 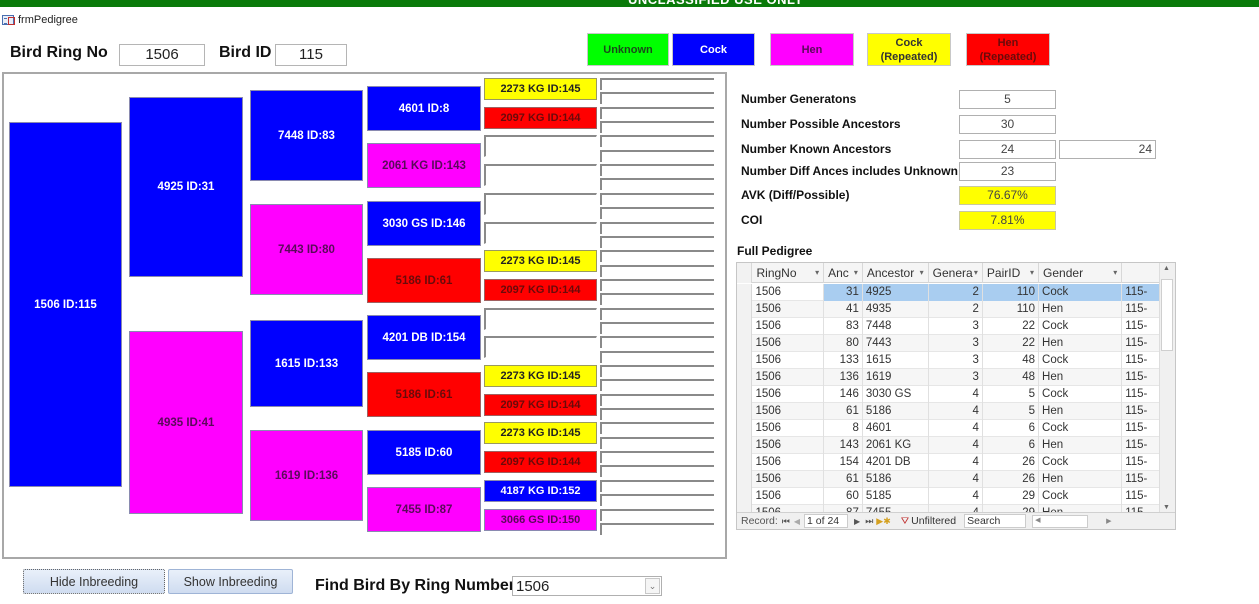 What do you see at coordinates (186, 187) in the screenshot?
I see `pedigree-node: 4925 ID:31` at bounding box center [186, 187].